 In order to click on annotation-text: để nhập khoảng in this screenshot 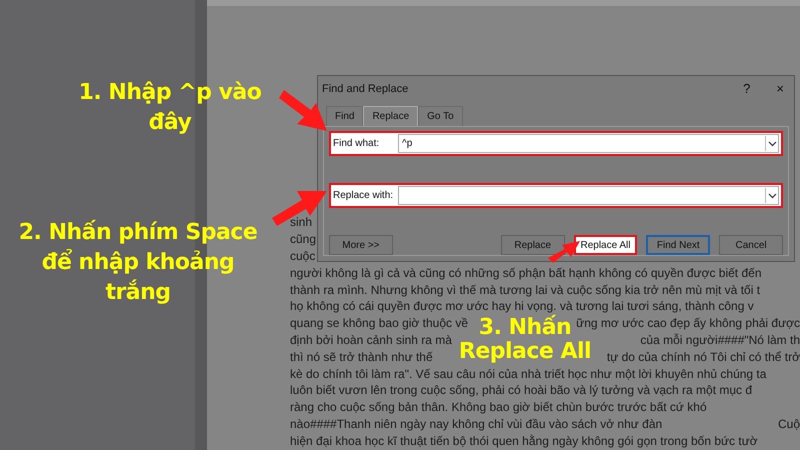, I will do `click(138, 262)`.